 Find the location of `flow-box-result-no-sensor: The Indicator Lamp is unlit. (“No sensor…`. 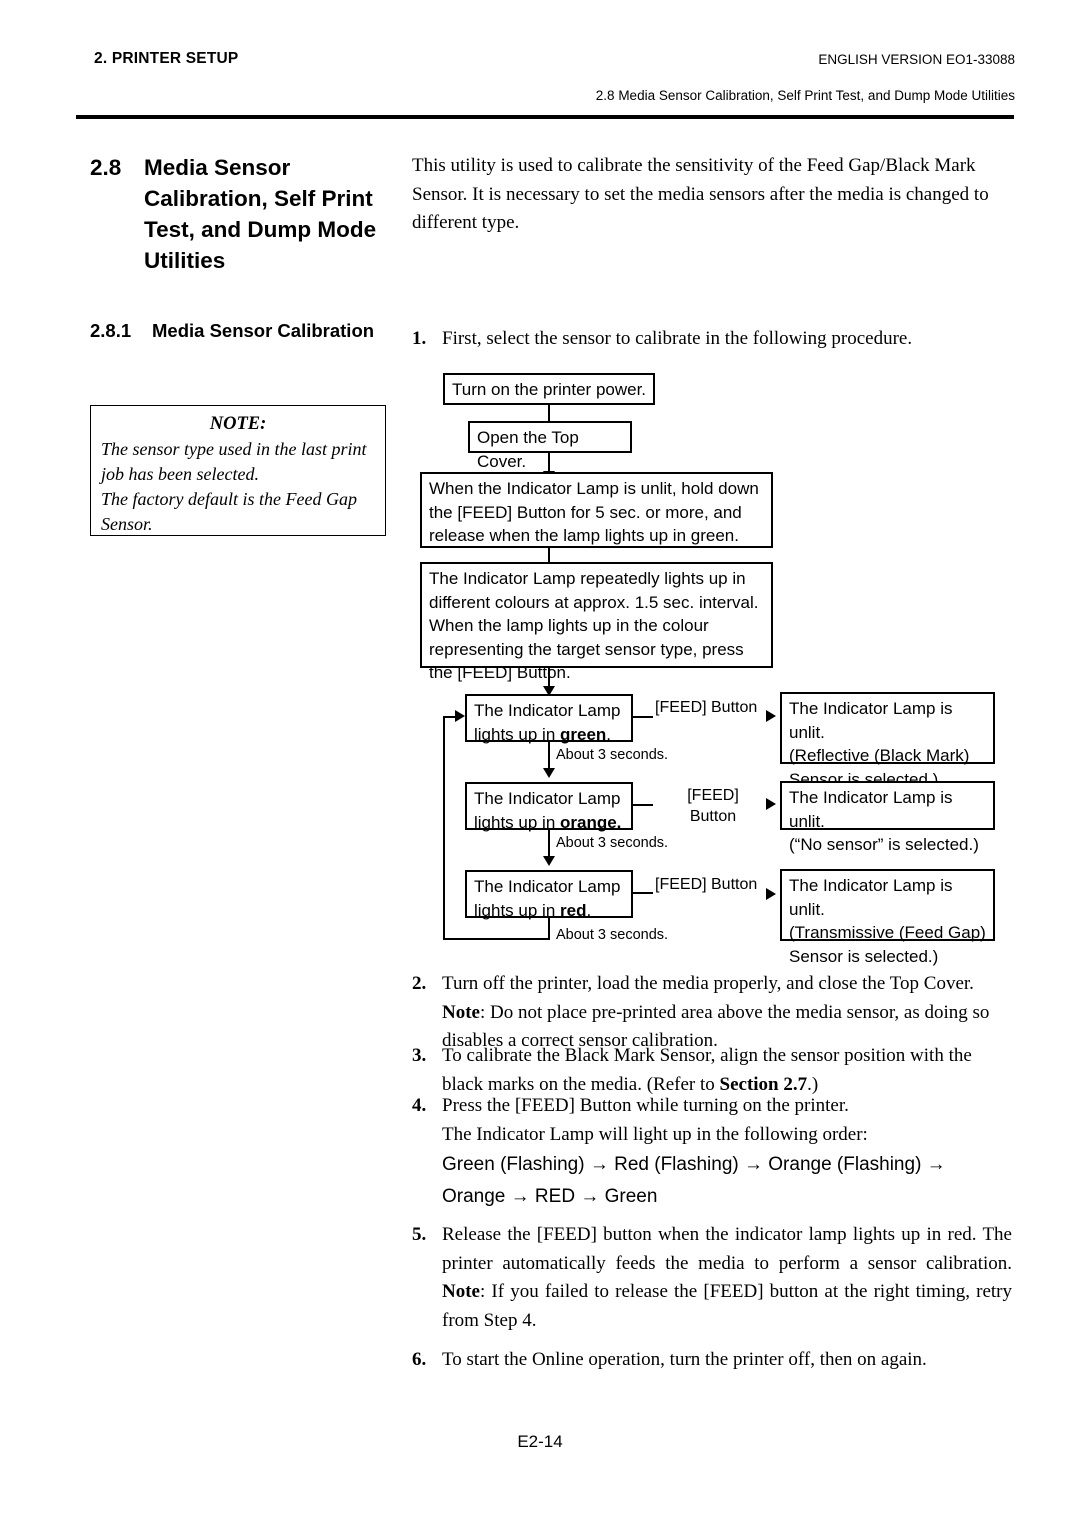

flow-box-result-no-sensor: The Indicator Lamp is unlit. (“No sensor… is located at coordinates (887, 817).